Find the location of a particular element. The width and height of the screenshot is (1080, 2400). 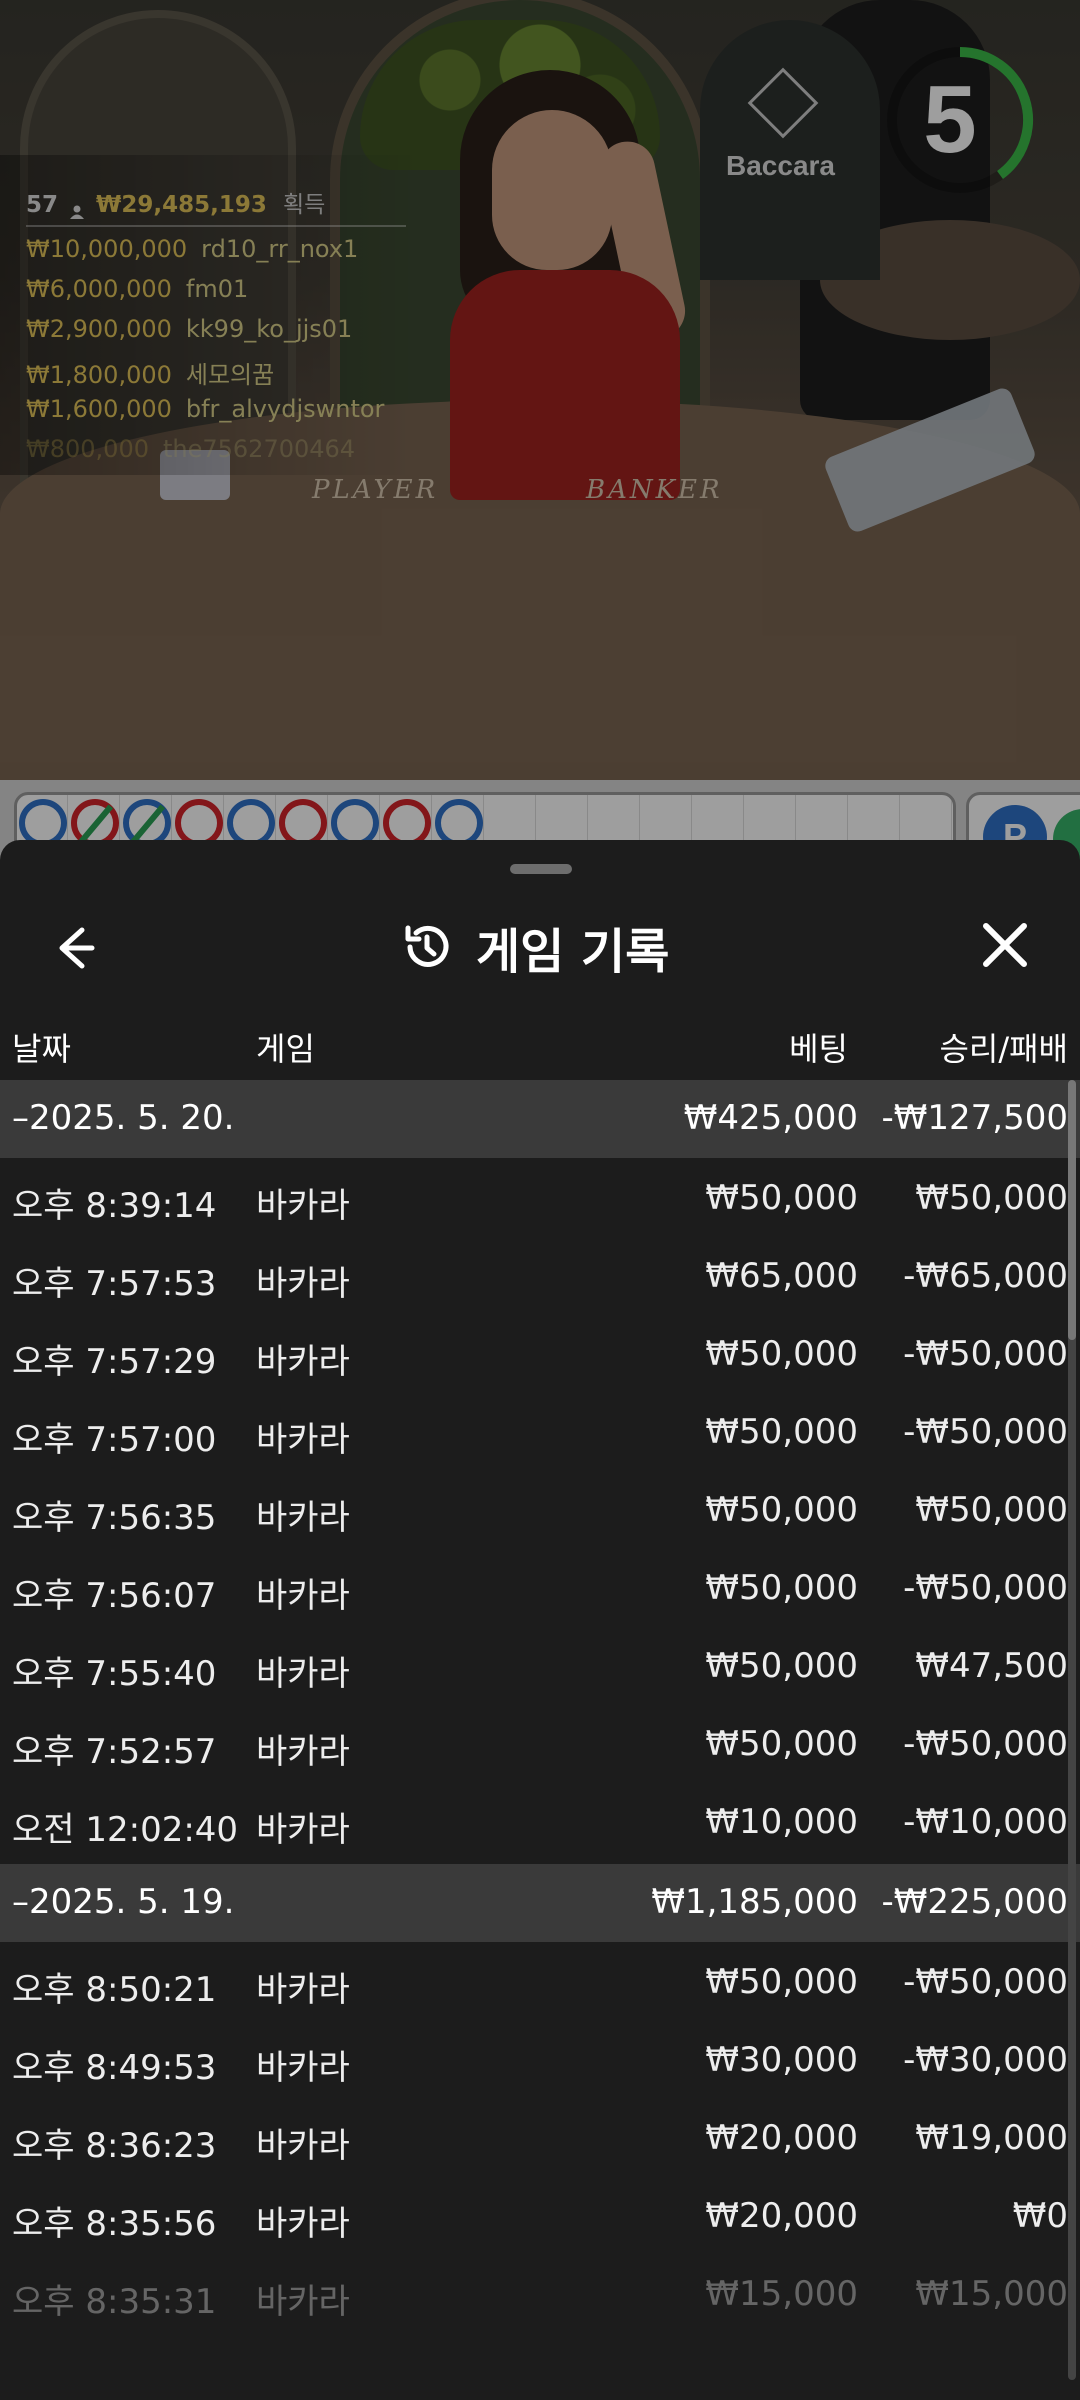

row-time: 오후 8:50:21 is located at coordinates (114, 1990).